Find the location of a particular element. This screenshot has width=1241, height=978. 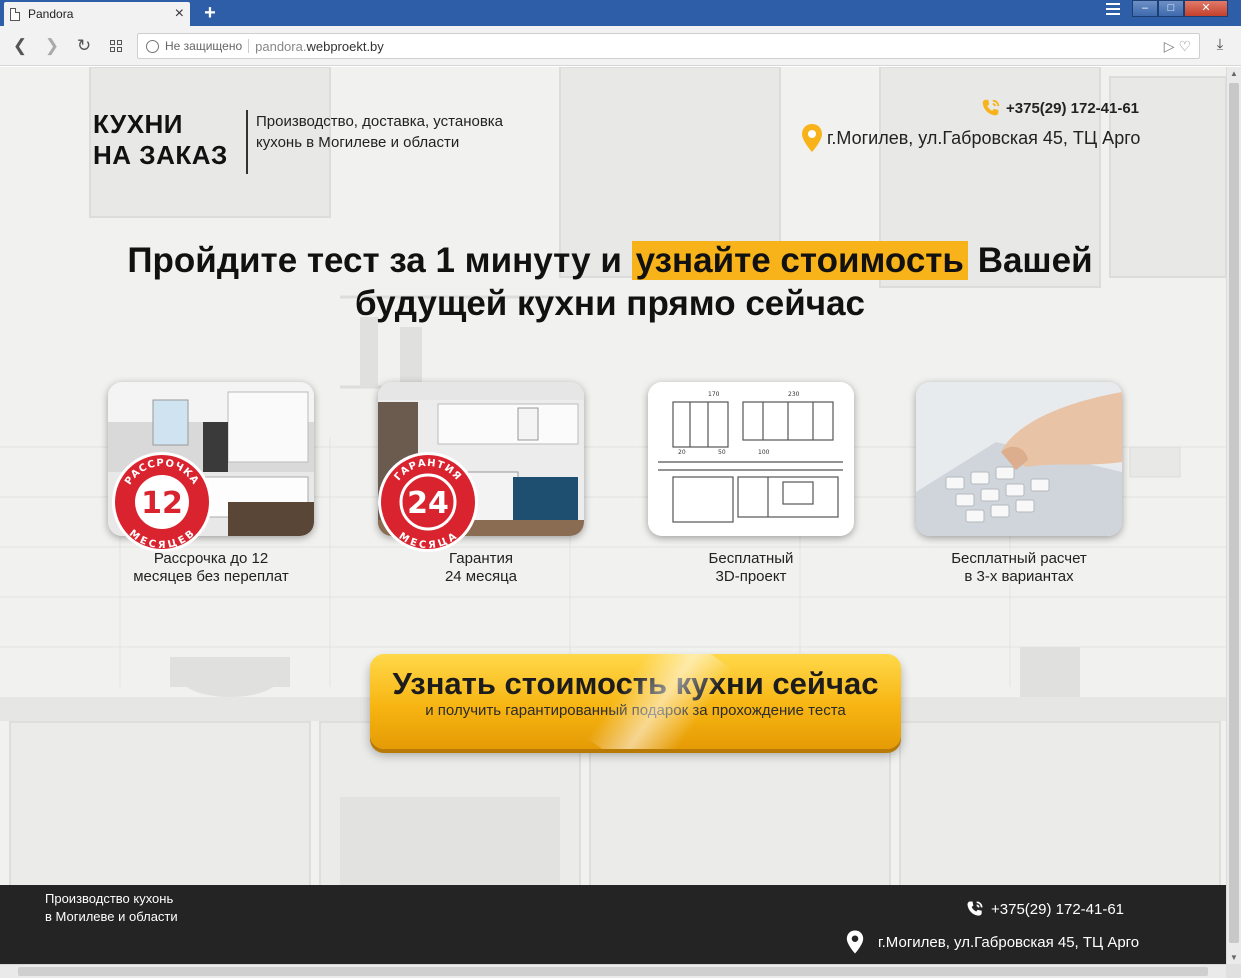

header-address: г.Могилев, ул.Габровская 45, ТЦ Арго is located at coordinates (970, 138).